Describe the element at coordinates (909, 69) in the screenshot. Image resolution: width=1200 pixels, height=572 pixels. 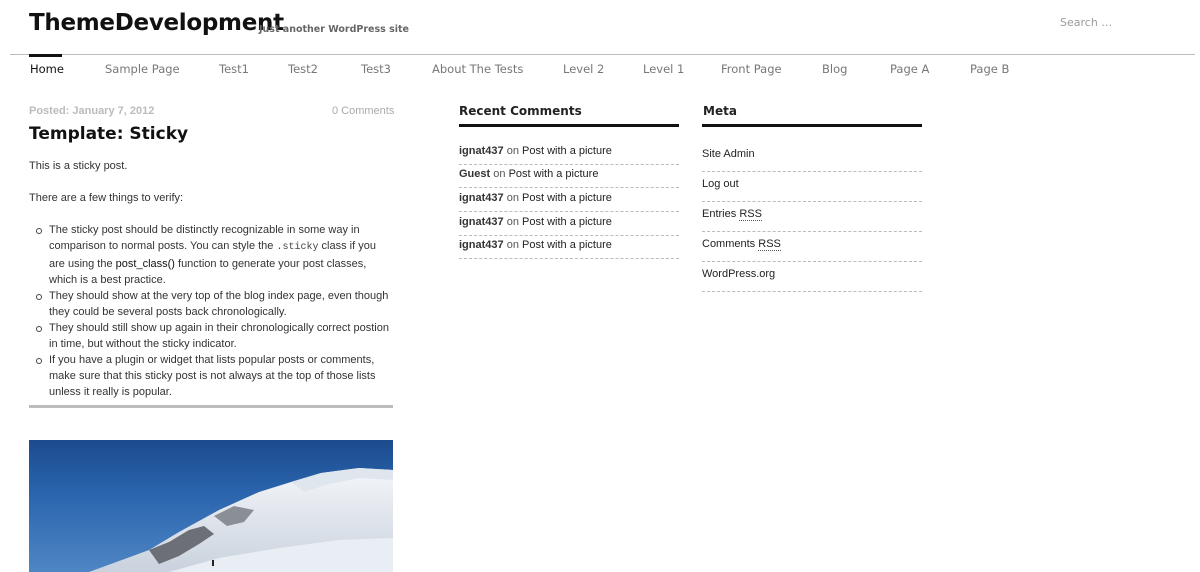
I see `nav-item-page-a: Page A` at that location.